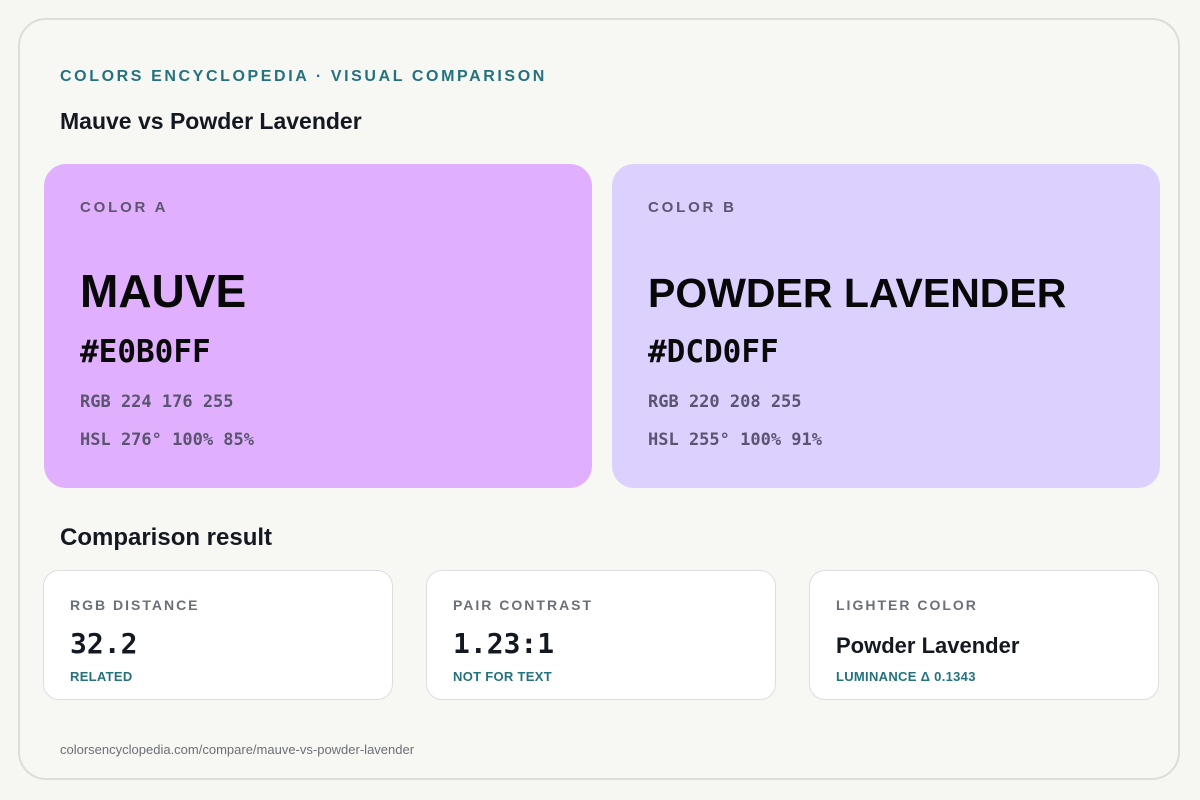 The image size is (1200, 800). What do you see at coordinates (857, 293) in the screenshot?
I see `color-b-name: POWDER LAVENDER` at bounding box center [857, 293].